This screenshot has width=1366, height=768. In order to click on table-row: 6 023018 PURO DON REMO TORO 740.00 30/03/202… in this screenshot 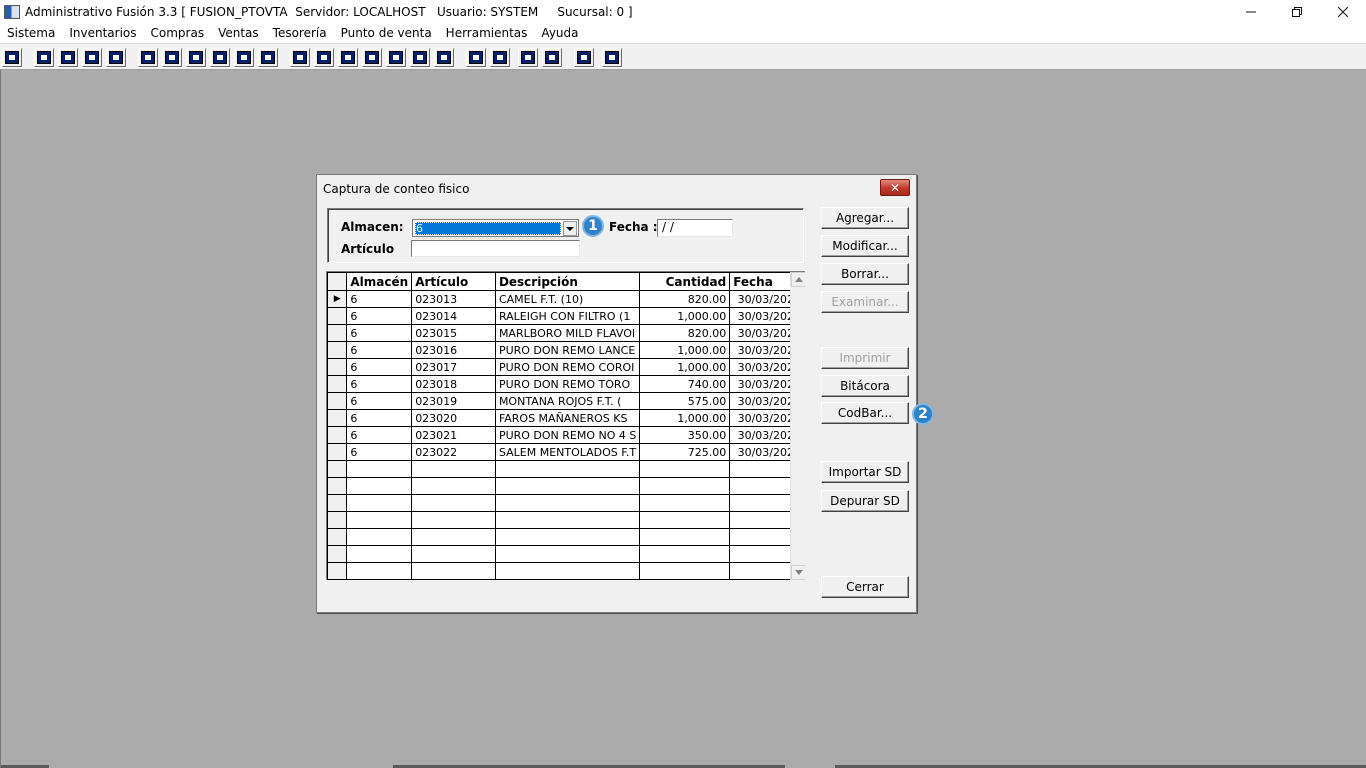, I will do `click(566, 384)`.